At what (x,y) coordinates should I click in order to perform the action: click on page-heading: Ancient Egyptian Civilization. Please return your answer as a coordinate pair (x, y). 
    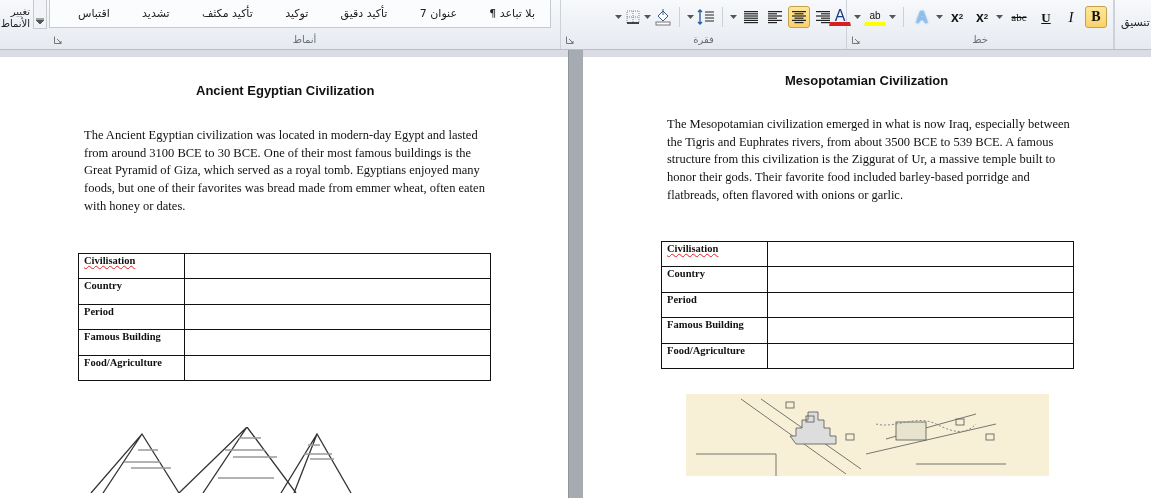
    Looking at the image, I should click on (285, 90).